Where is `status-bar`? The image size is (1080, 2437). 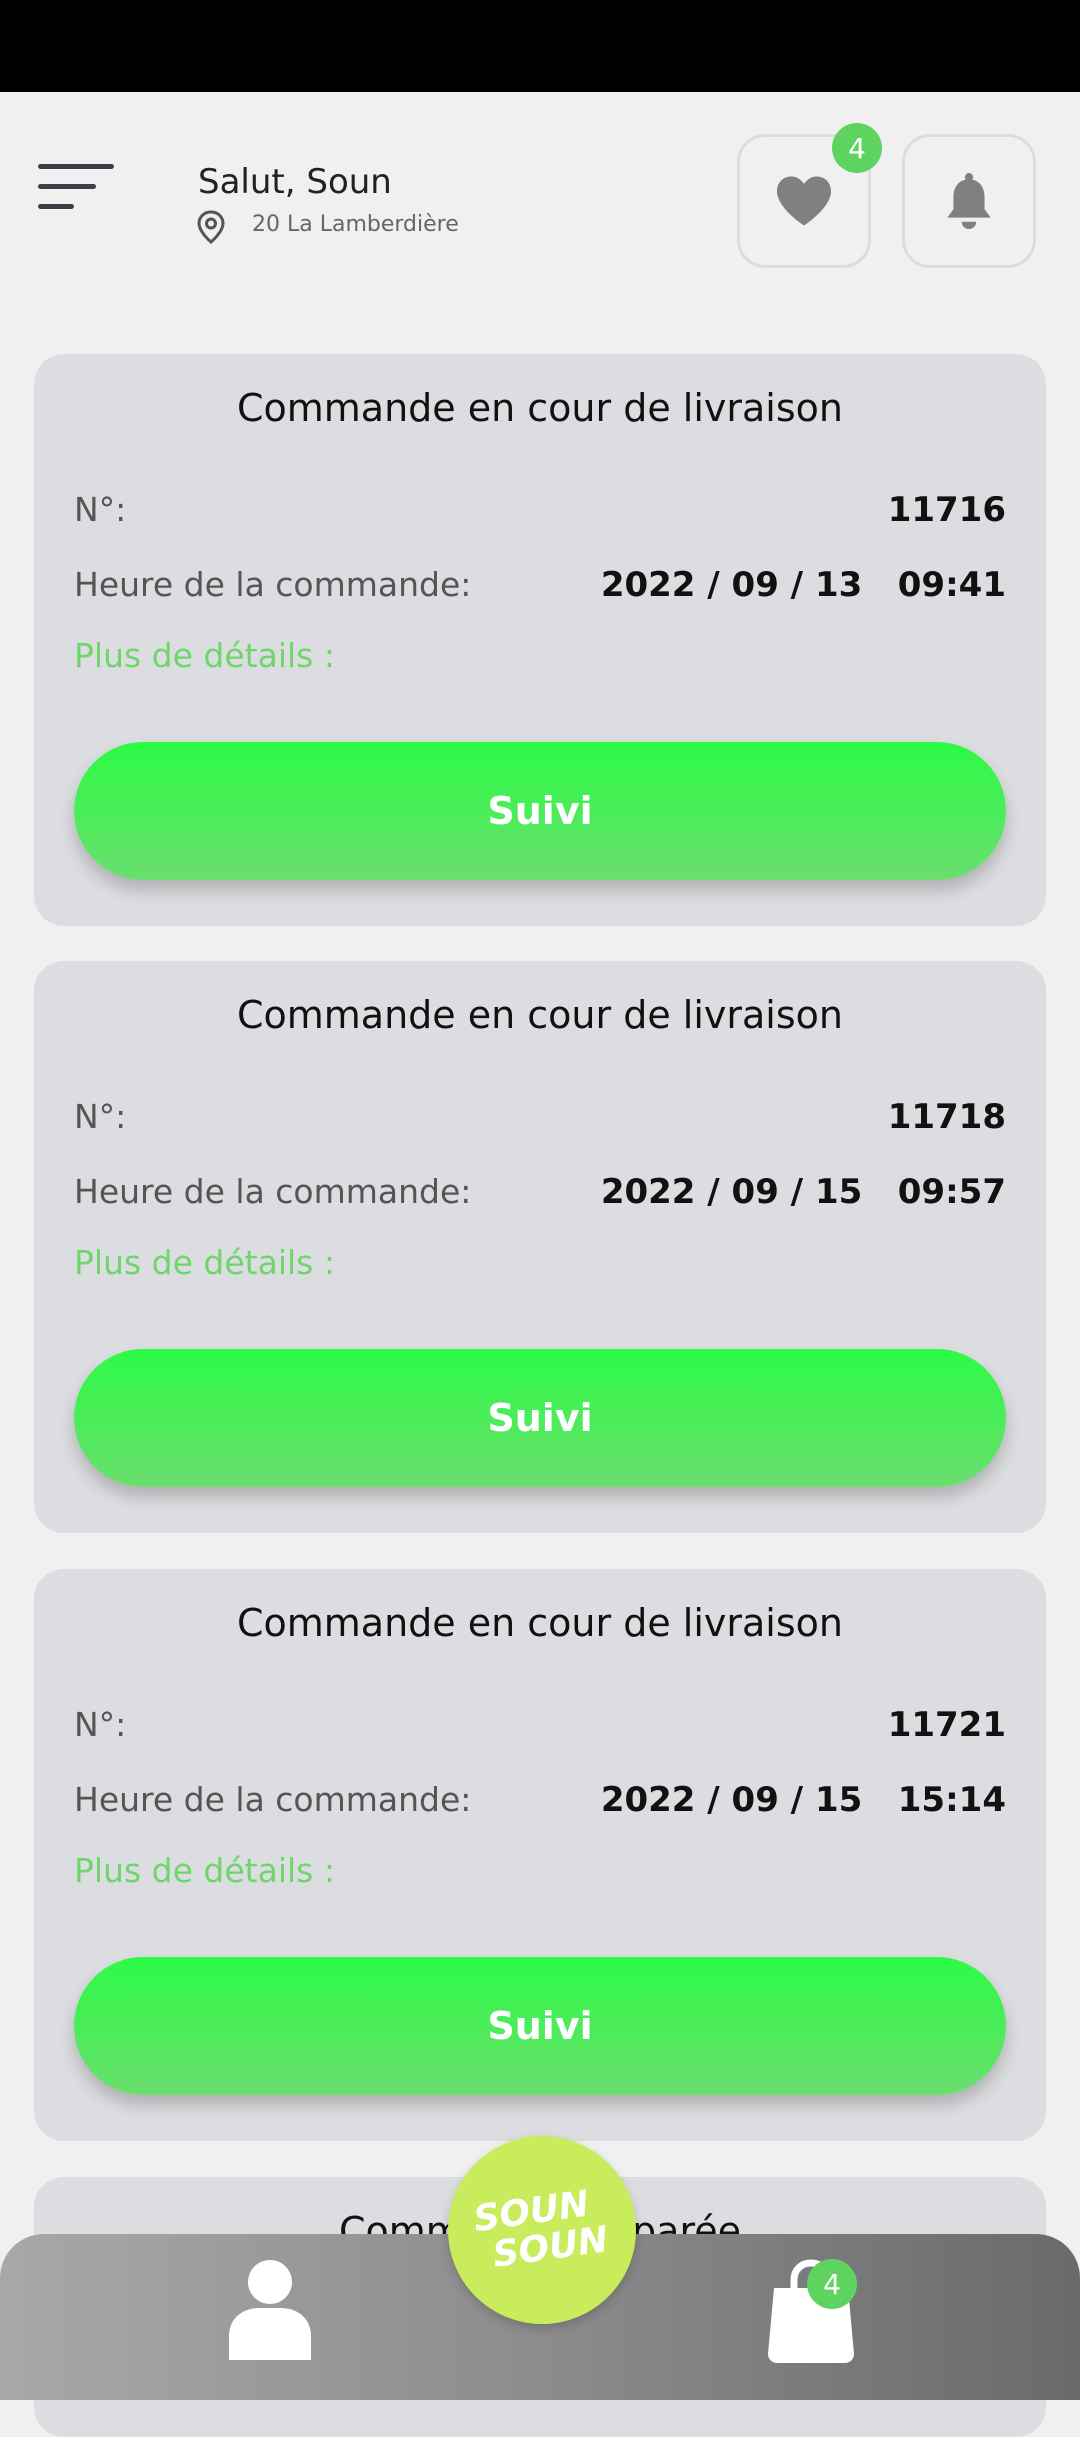
status-bar is located at coordinates (540, 46).